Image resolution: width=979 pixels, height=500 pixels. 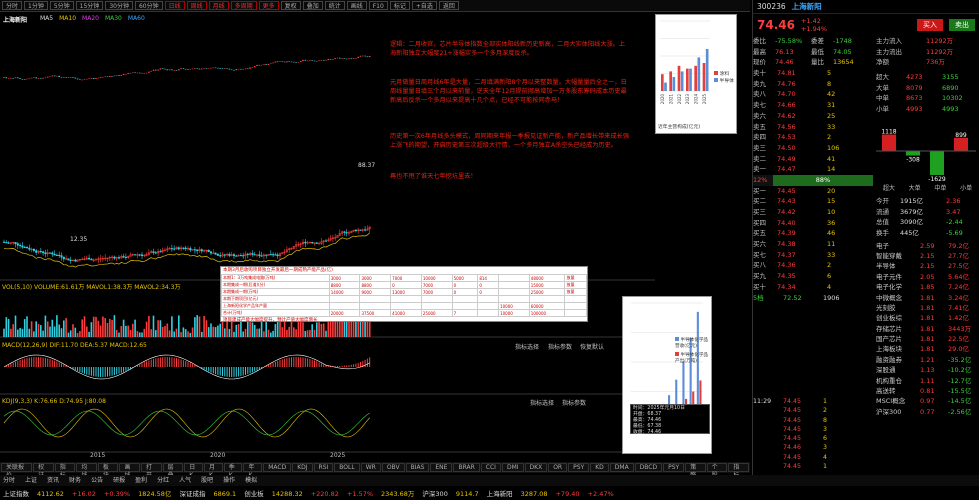 What do you see at coordinates (86, 471) in the screenshot?
I see `indicator-tab-3: 均线` at bounding box center [86, 471].